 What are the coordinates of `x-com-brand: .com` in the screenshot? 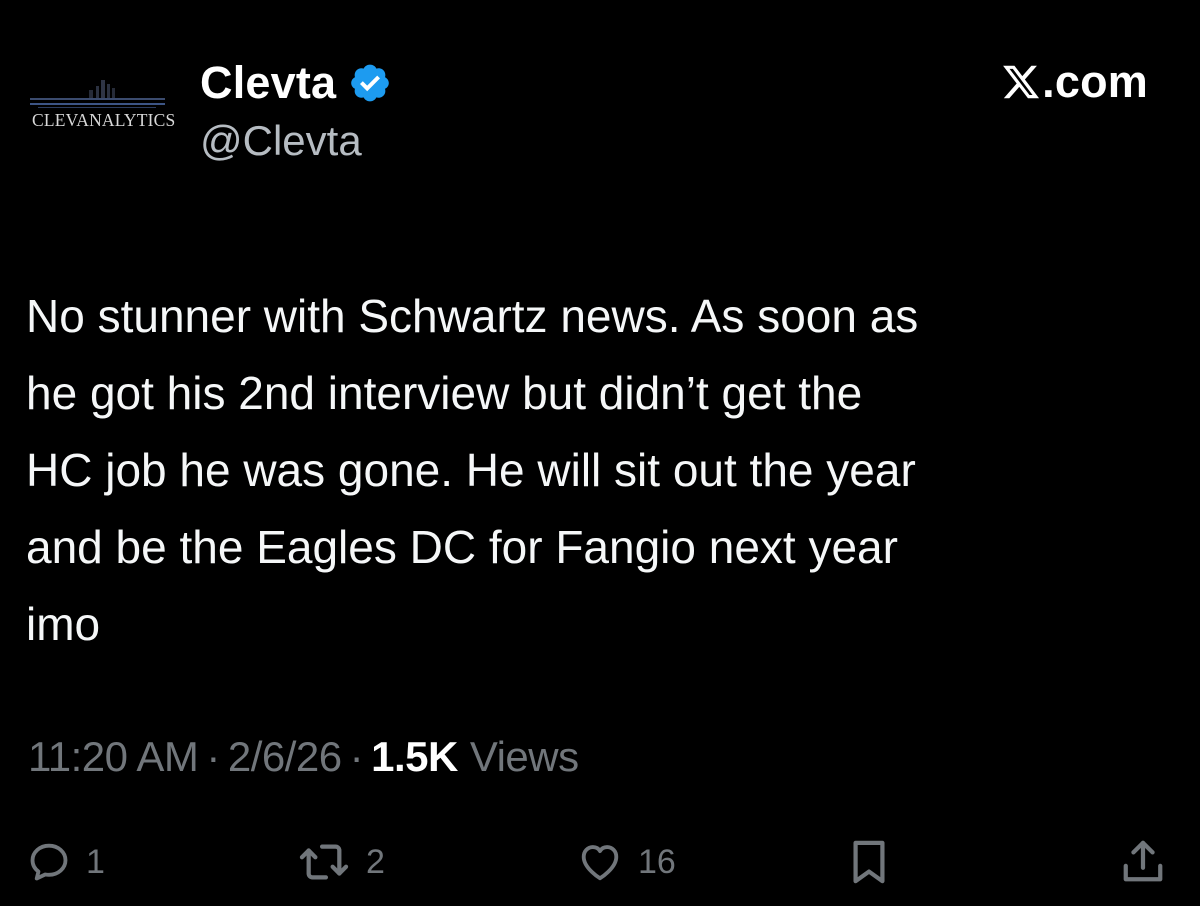 It's located at (1074, 82).